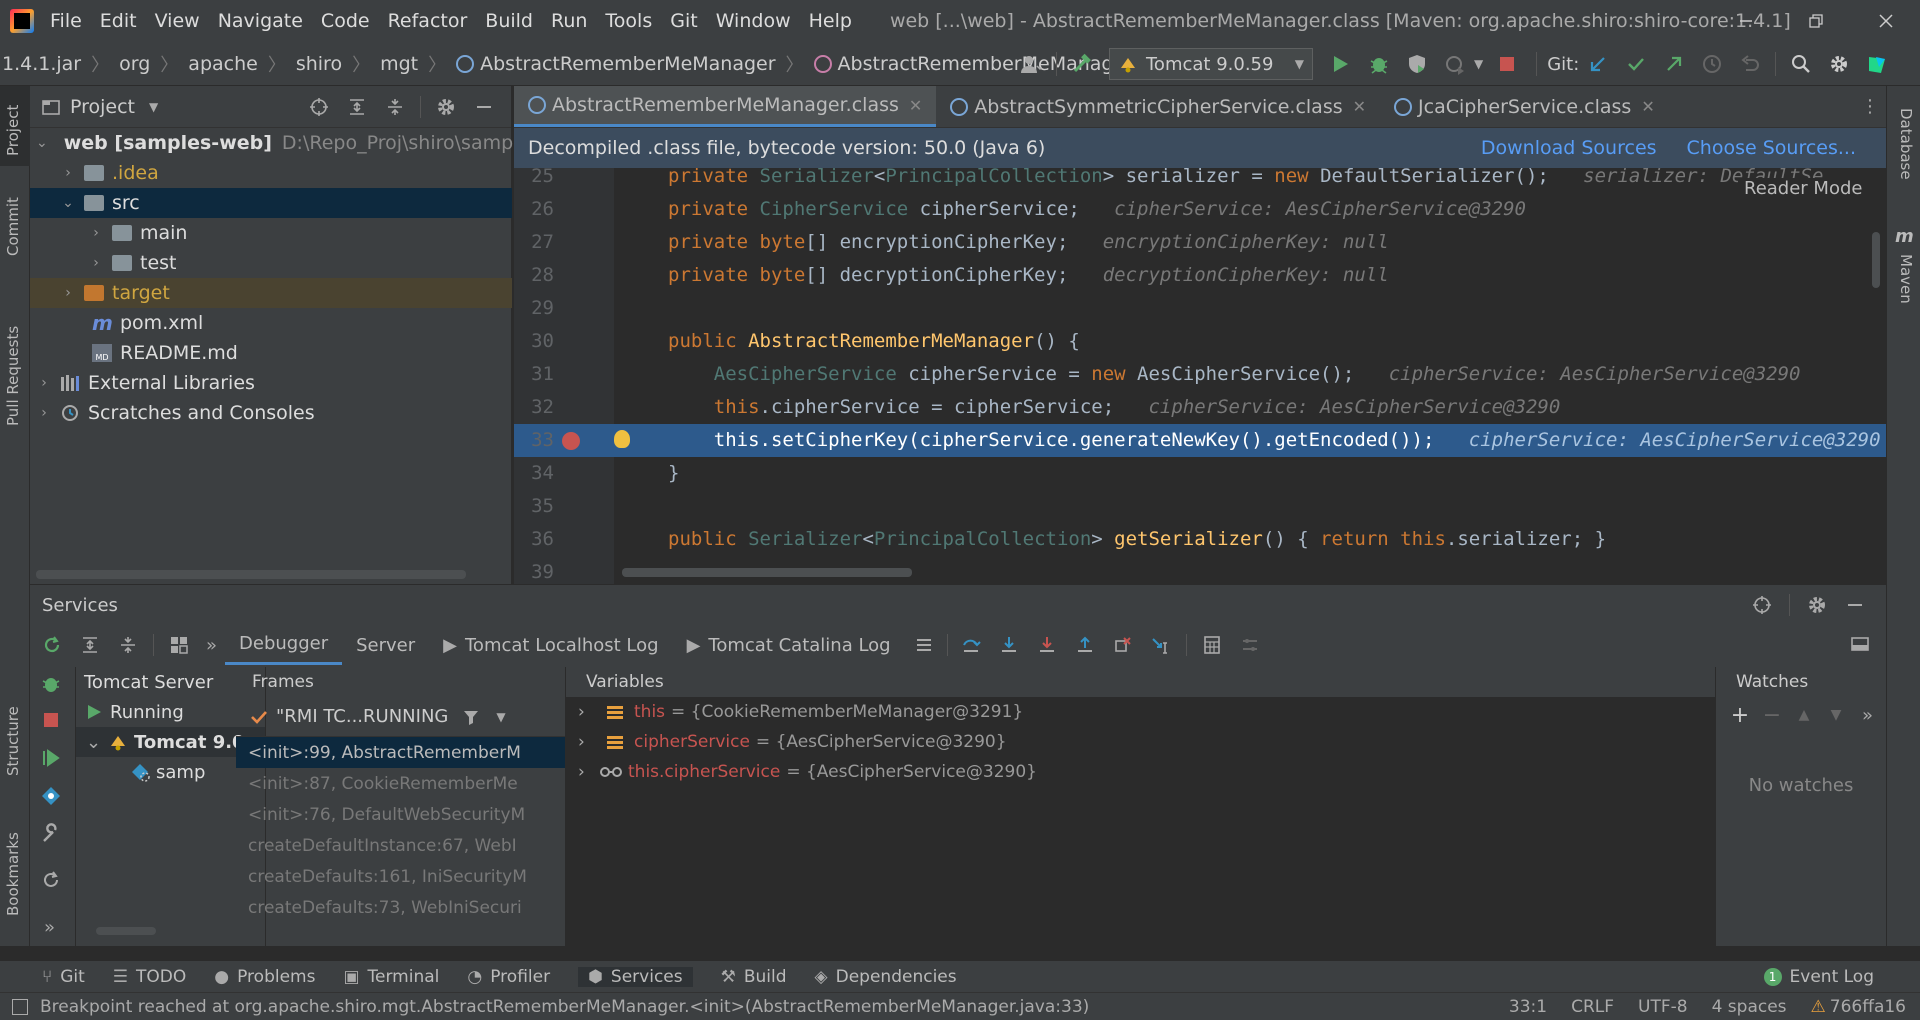 The image size is (1920, 1020). I want to click on run-configuration-select: Tomcat 9.0.59 ▼, so click(1211, 64).